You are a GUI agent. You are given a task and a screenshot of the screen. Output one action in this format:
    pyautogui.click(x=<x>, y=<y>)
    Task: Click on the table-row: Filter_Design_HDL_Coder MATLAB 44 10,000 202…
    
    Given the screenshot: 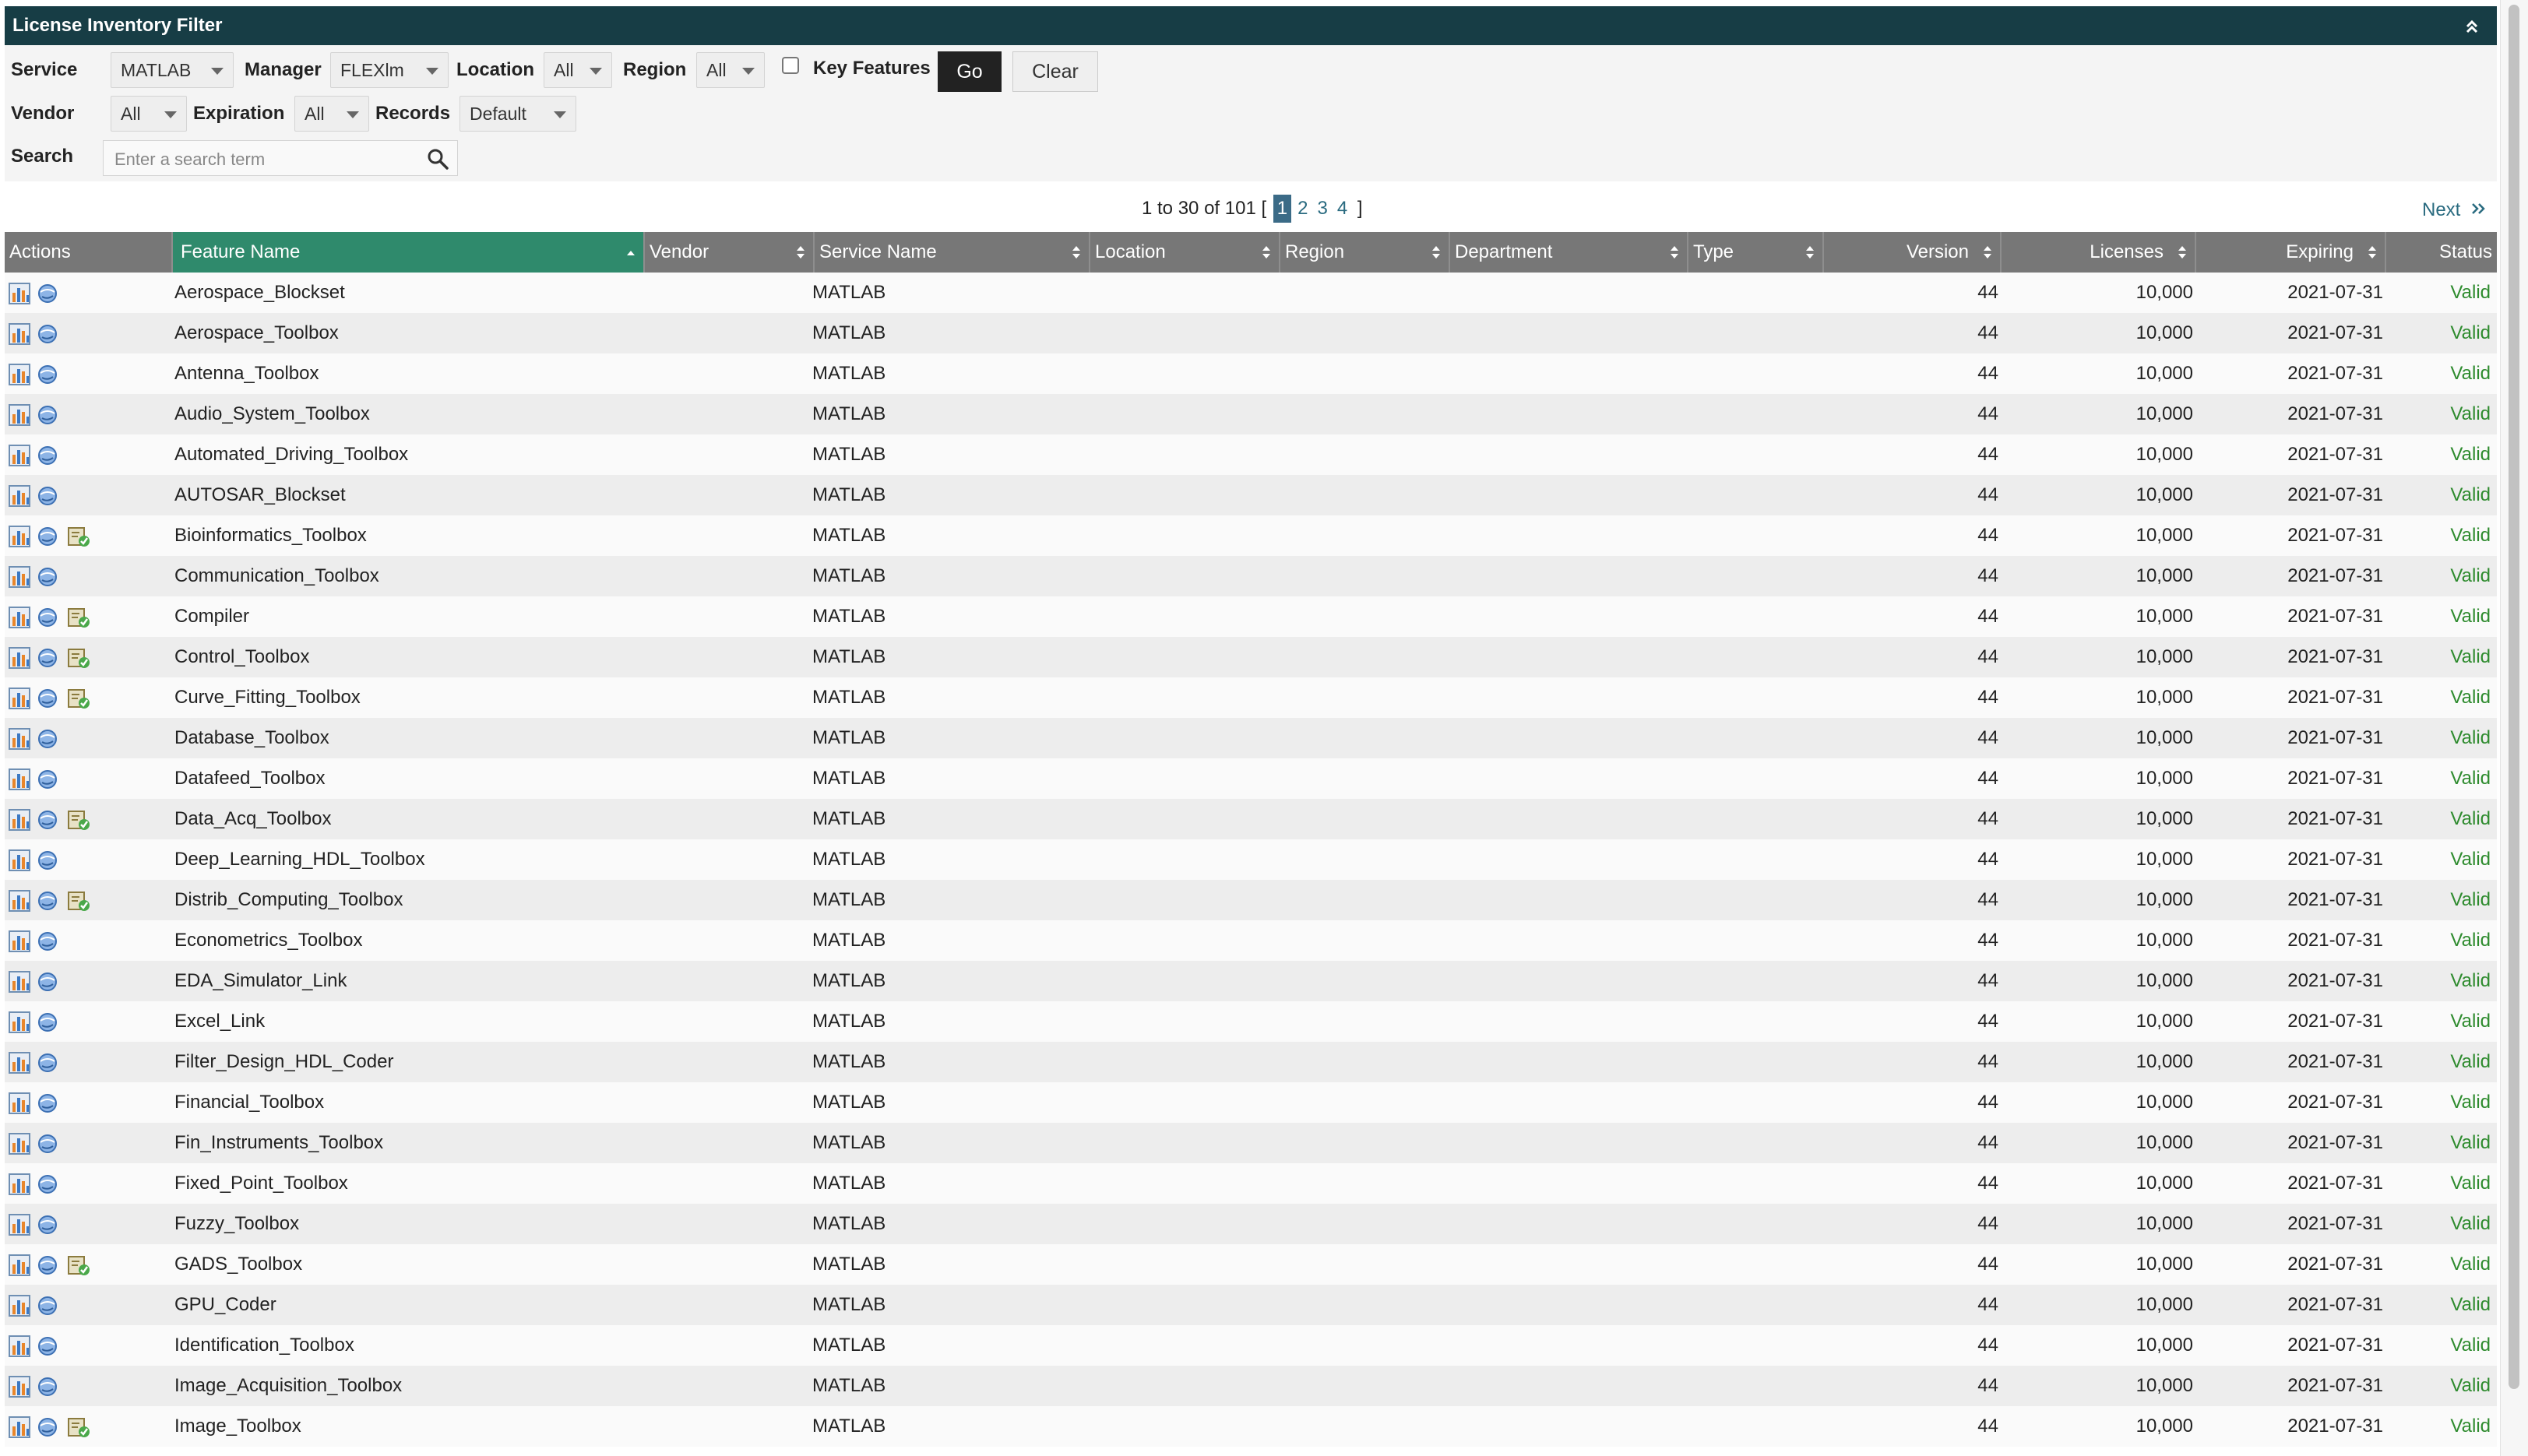 What is the action you would take?
    pyautogui.click(x=1251, y=1062)
    